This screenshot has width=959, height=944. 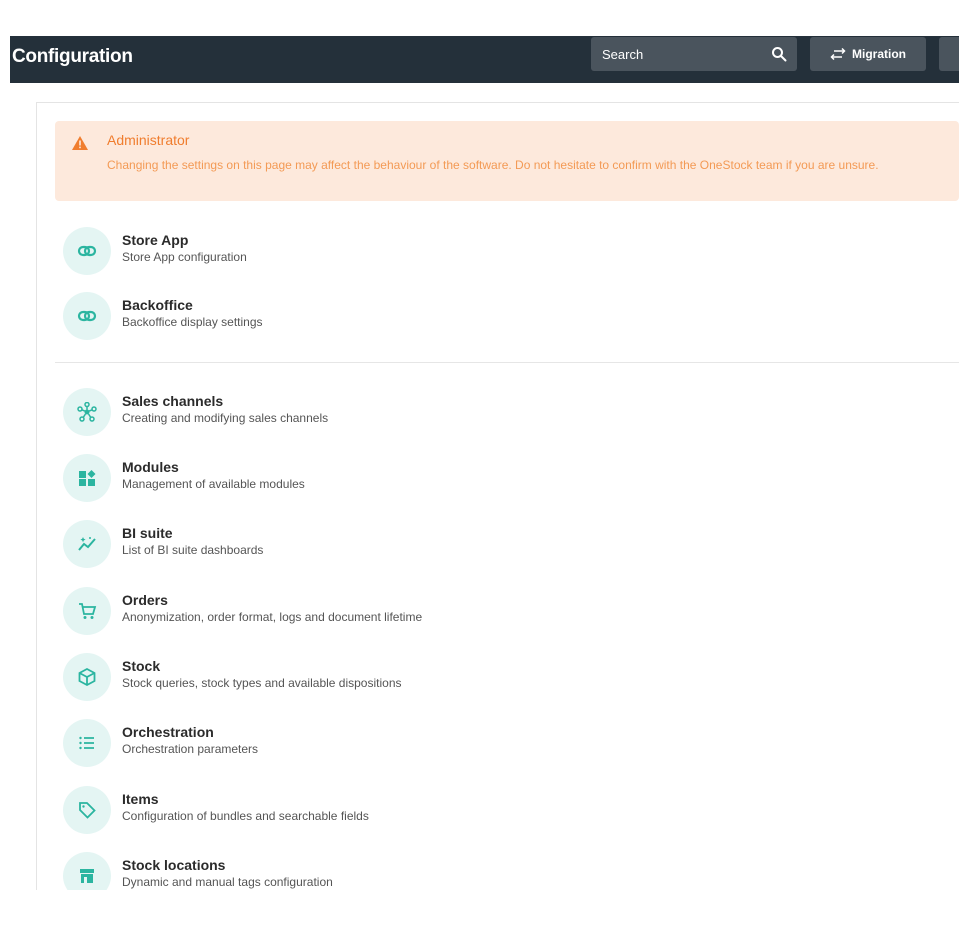 I want to click on swap-arrows-icon, so click(x=838, y=54).